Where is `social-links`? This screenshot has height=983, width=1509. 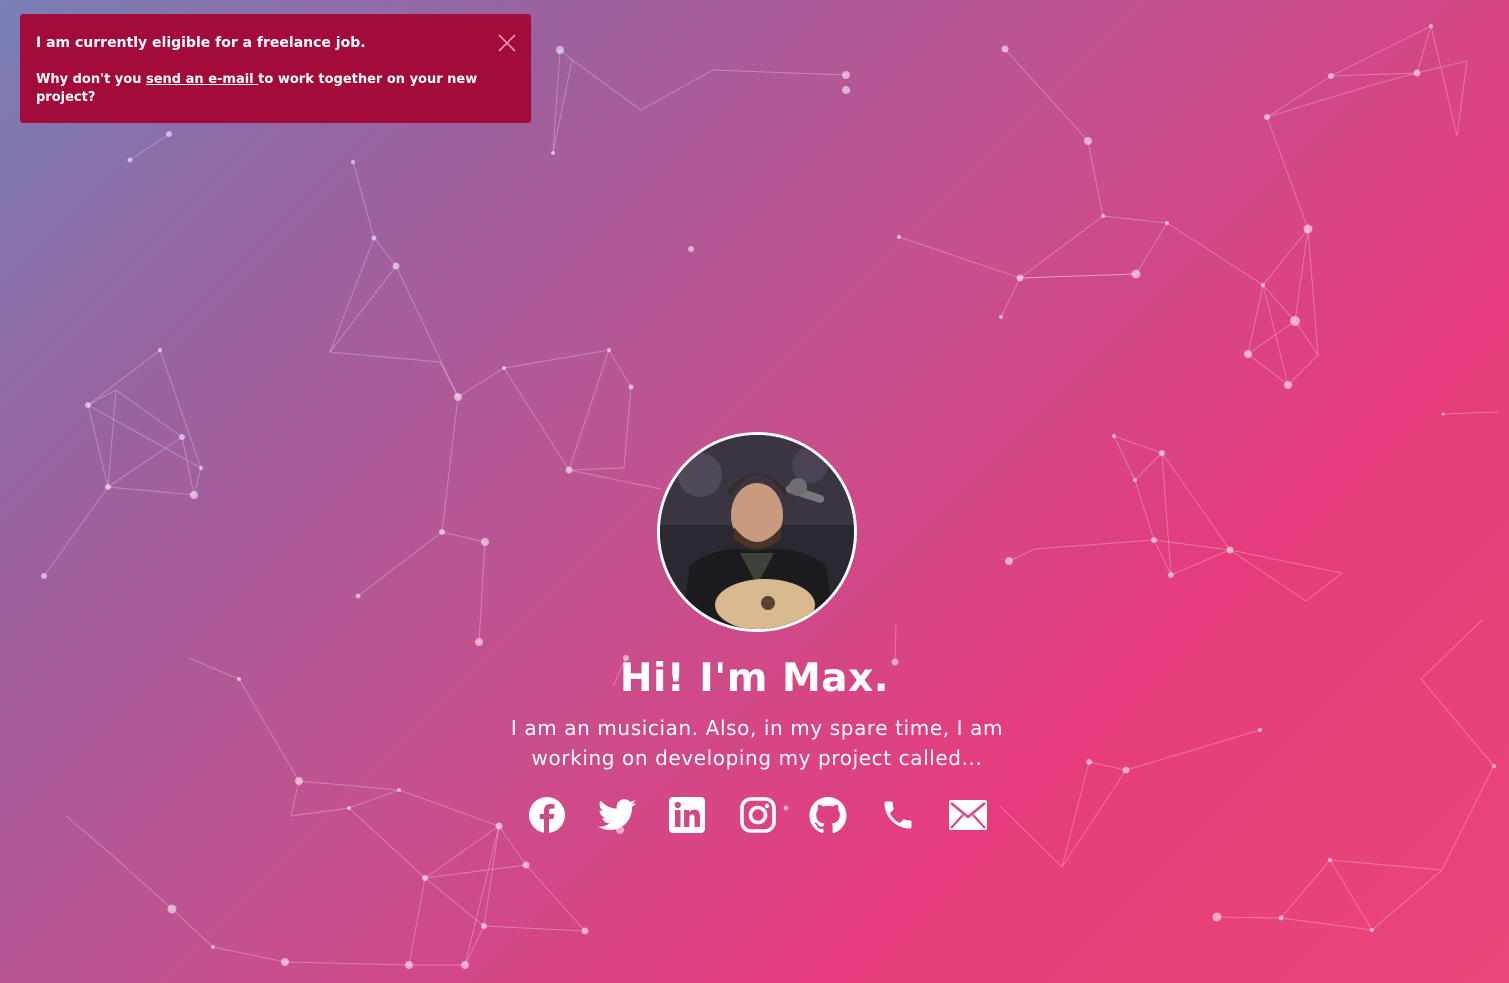 social-links is located at coordinates (771, 816).